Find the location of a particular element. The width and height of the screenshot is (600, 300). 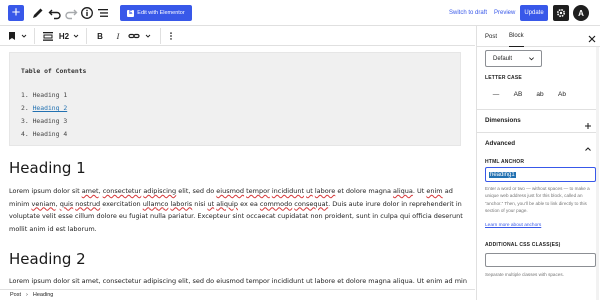

edit-with-elementor-label: Edit with Elementor is located at coordinates (161, 13).